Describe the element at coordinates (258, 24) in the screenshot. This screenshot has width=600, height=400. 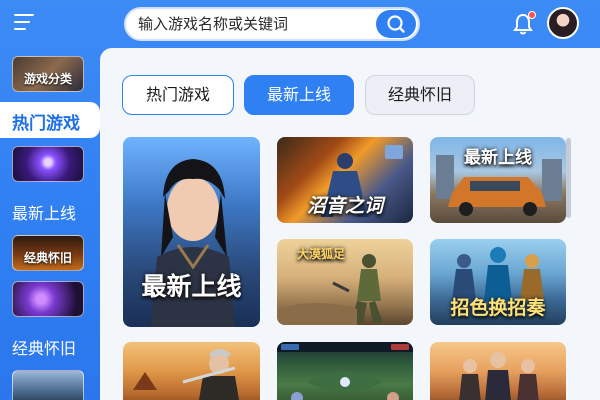
I see `search-input` at that location.